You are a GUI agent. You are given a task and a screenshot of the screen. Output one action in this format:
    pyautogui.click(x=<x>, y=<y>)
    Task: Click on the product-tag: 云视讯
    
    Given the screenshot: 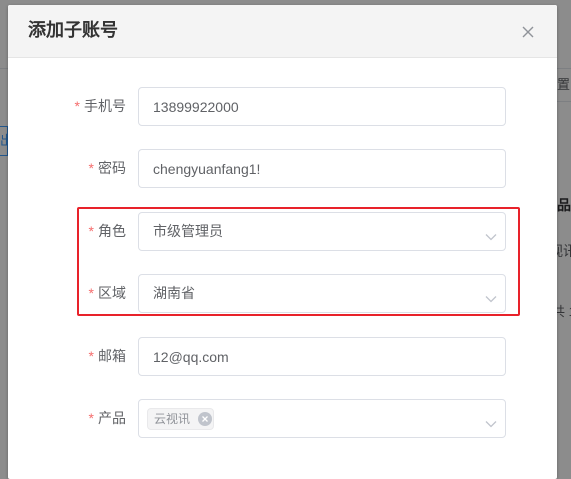 What is the action you would take?
    pyautogui.click(x=180, y=419)
    